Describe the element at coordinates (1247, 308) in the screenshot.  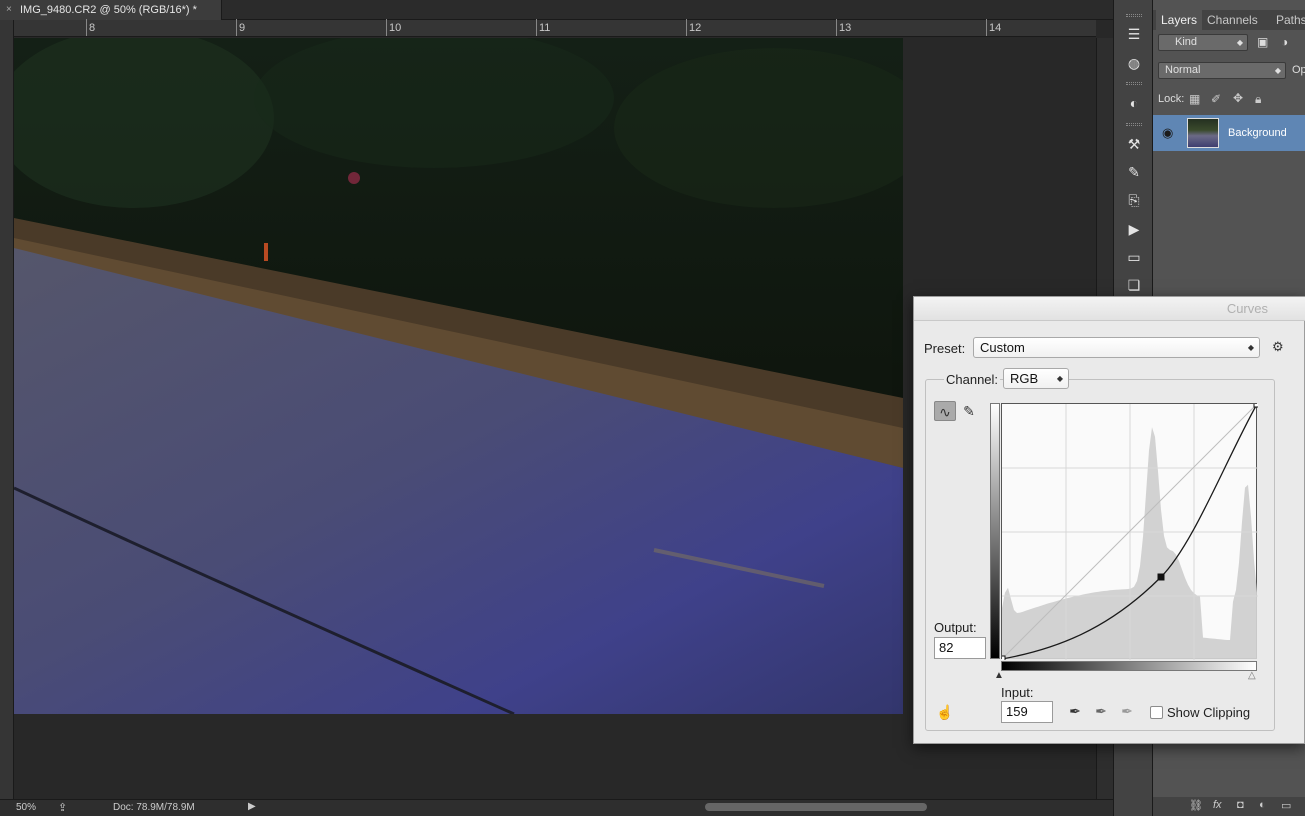
I see `curves-title: Curves` at that location.